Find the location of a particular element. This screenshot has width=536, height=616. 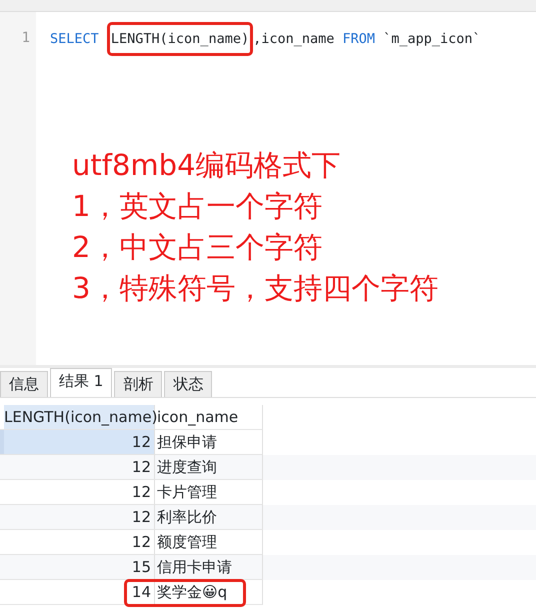

annotation-text: 1，英文占一个字符 is located at coordinates (198, 206).